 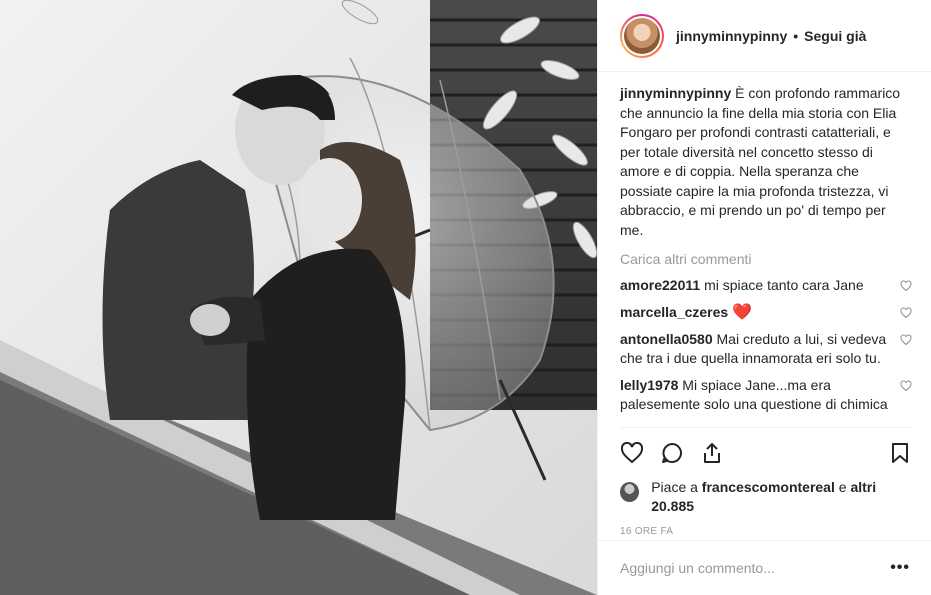 I want to click on share-icon, so click(x=712, y=453).